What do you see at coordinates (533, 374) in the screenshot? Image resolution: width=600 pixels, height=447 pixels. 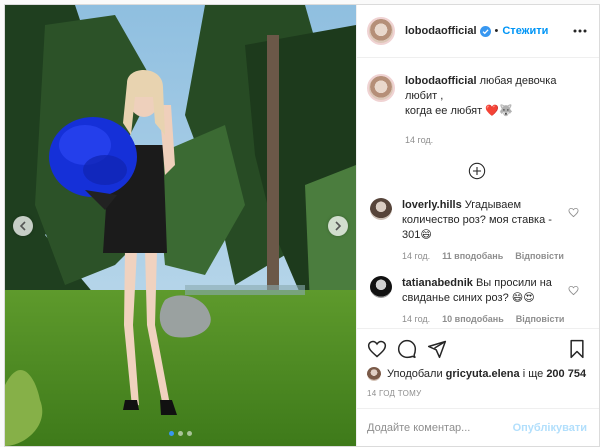 I see `likes-and: і ще` at bounding box center [533, 374].